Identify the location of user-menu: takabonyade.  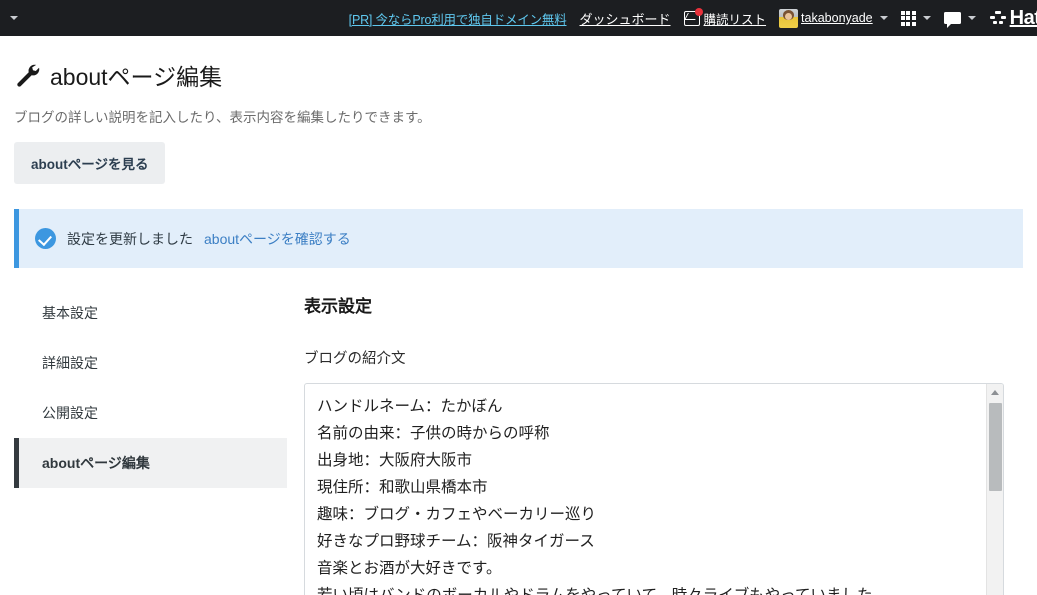
(833, 18).